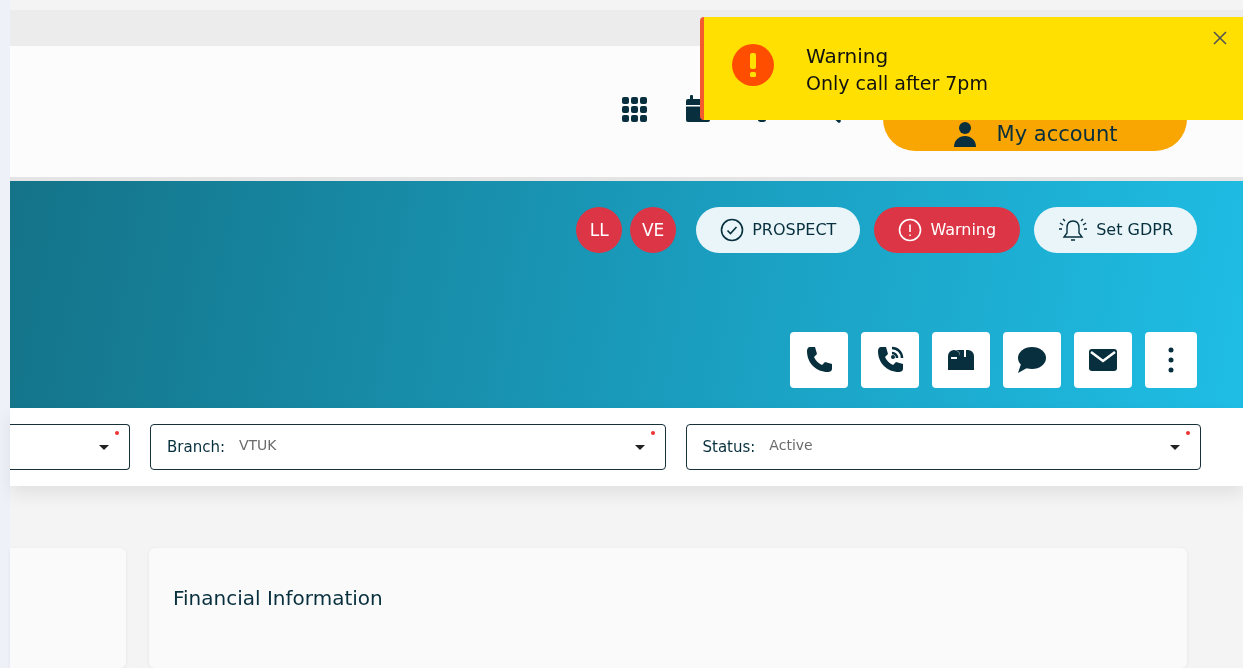 This screenshot has width=1243, height=668. I want to click on select-field: Status: Active, so click(943, 447).